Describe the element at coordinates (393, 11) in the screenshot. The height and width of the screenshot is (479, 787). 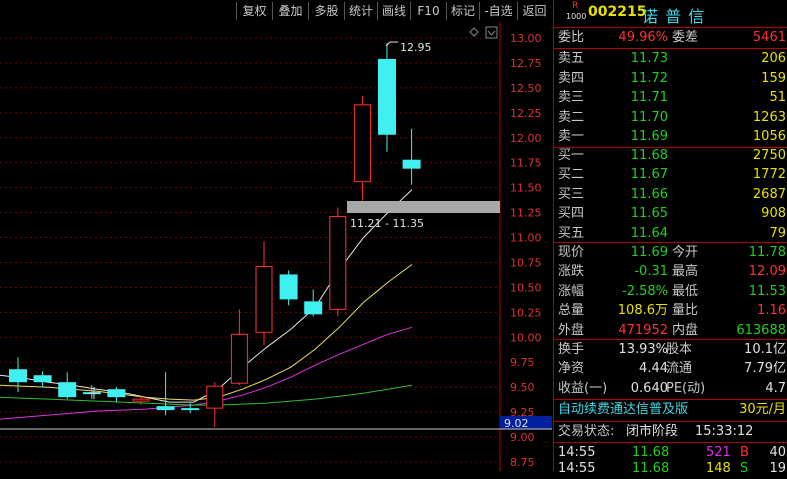
I see `draw-line-button: 画线` at that location.